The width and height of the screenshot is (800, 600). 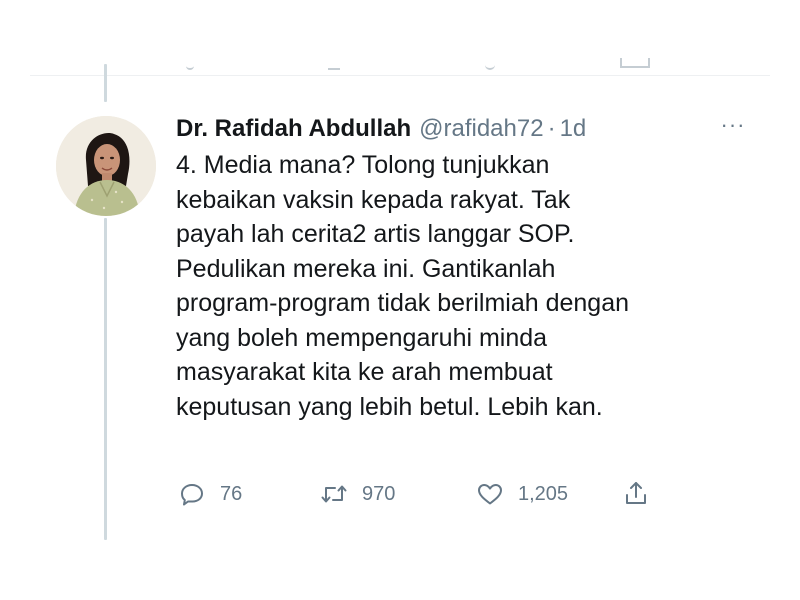 I want to click on thread-line-upper, so click(x=105, y=83).